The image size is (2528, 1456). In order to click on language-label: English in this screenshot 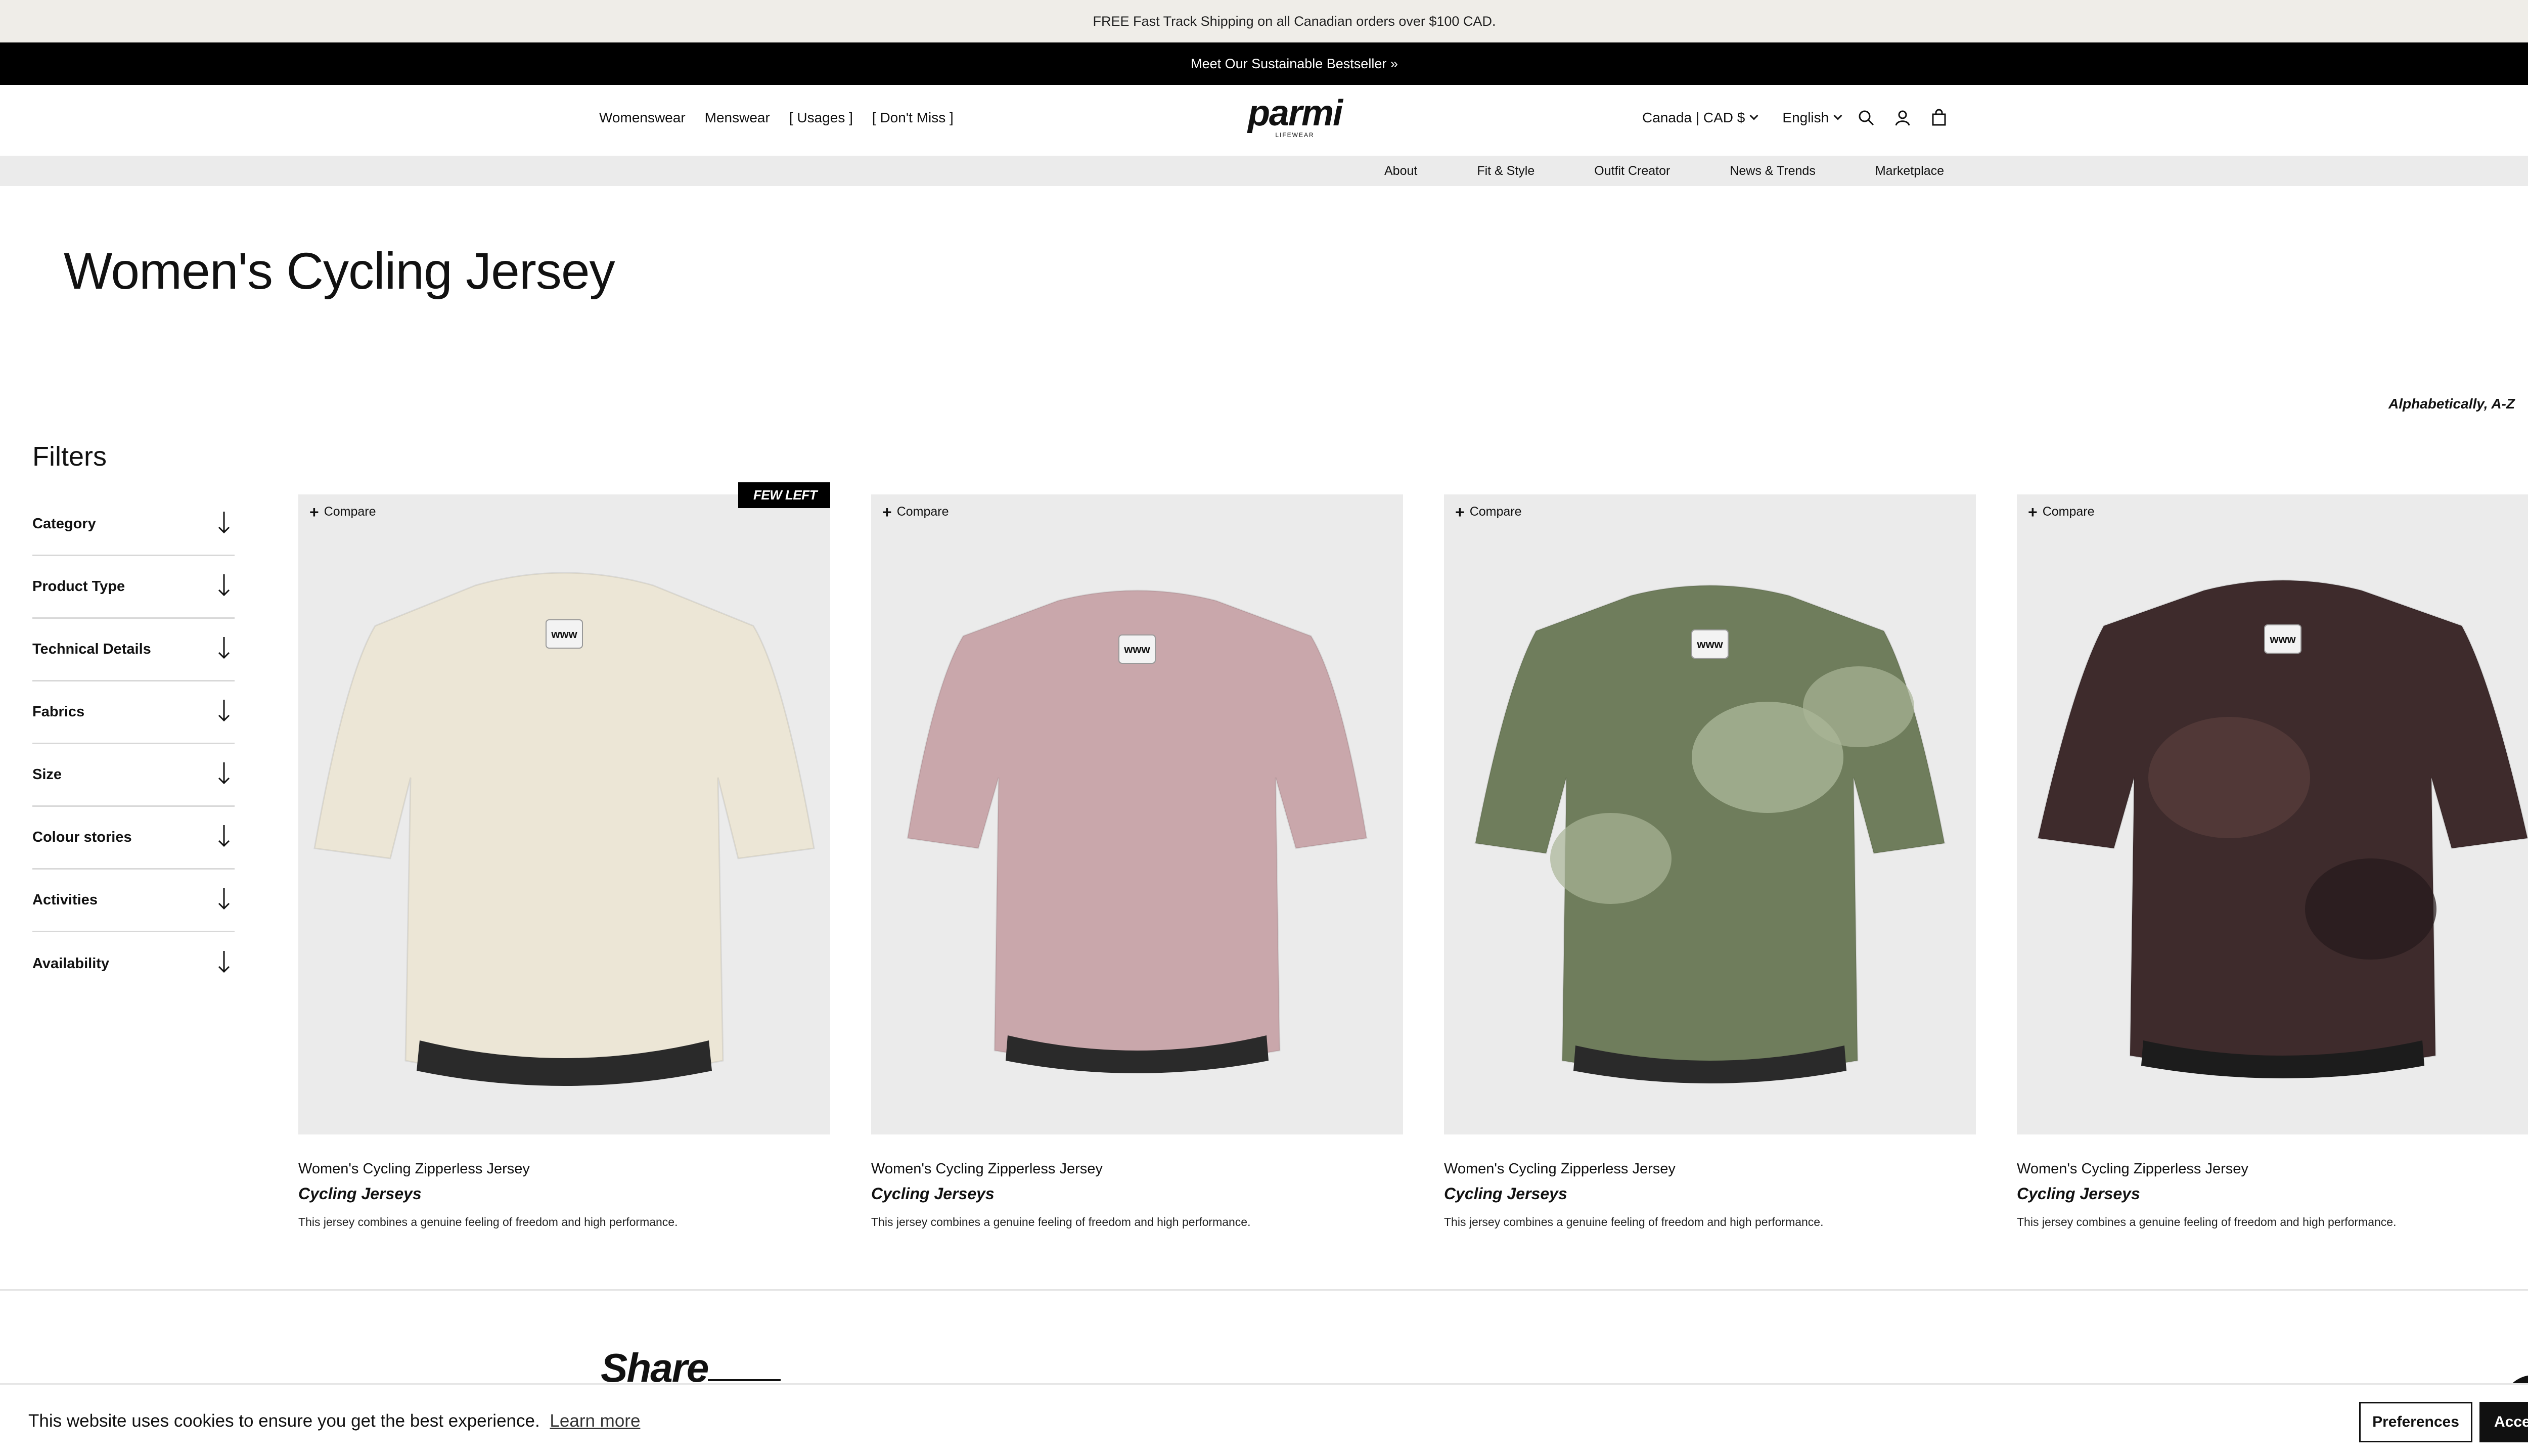, I will do `click(1806, 117)`.